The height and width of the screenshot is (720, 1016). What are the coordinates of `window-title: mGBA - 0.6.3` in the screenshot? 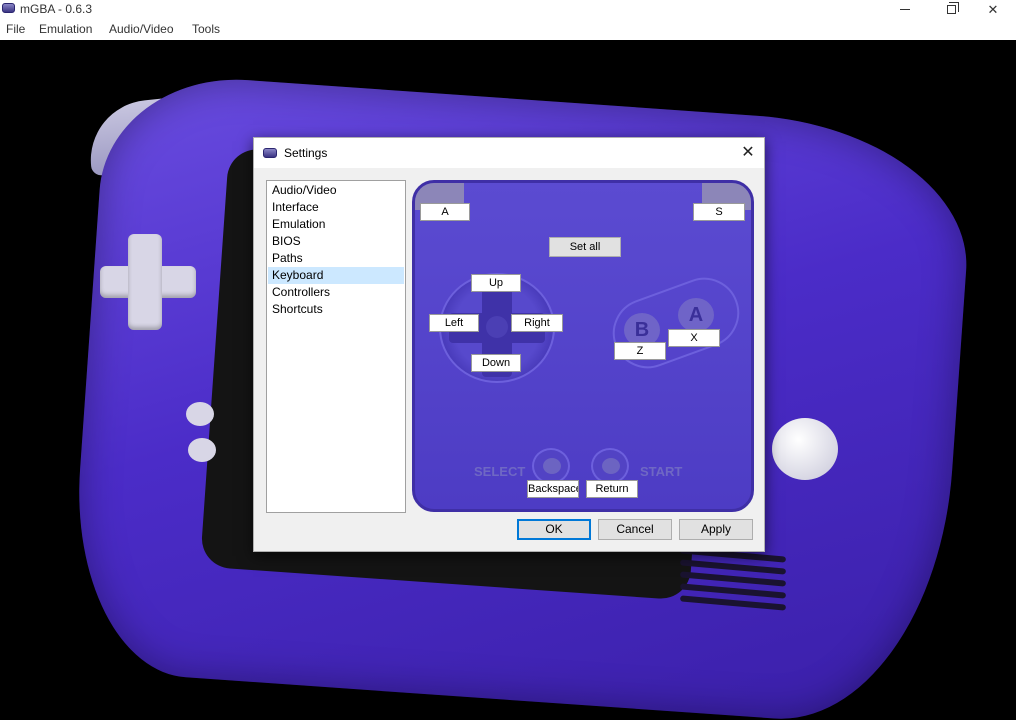 It's located at (56, 9).